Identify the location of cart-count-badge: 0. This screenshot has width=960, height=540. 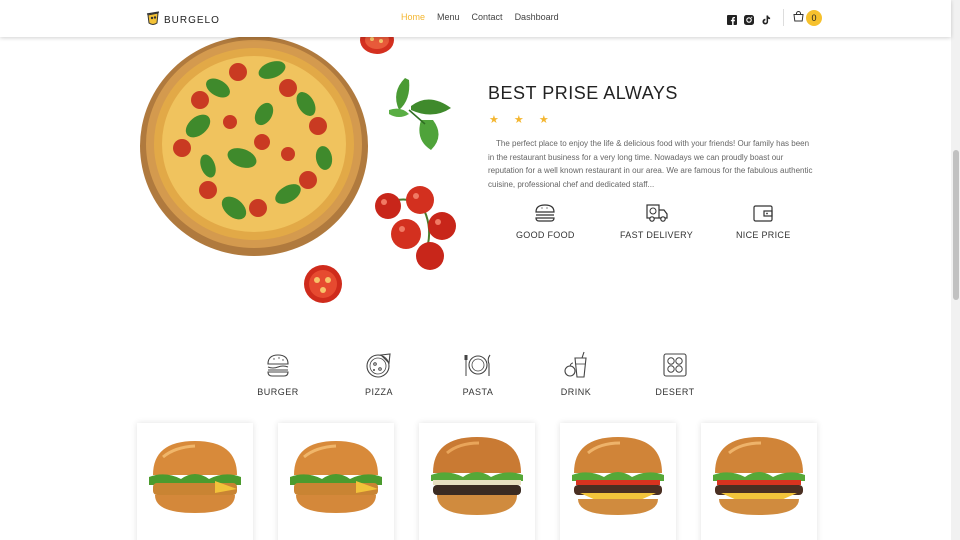
(814, 18).